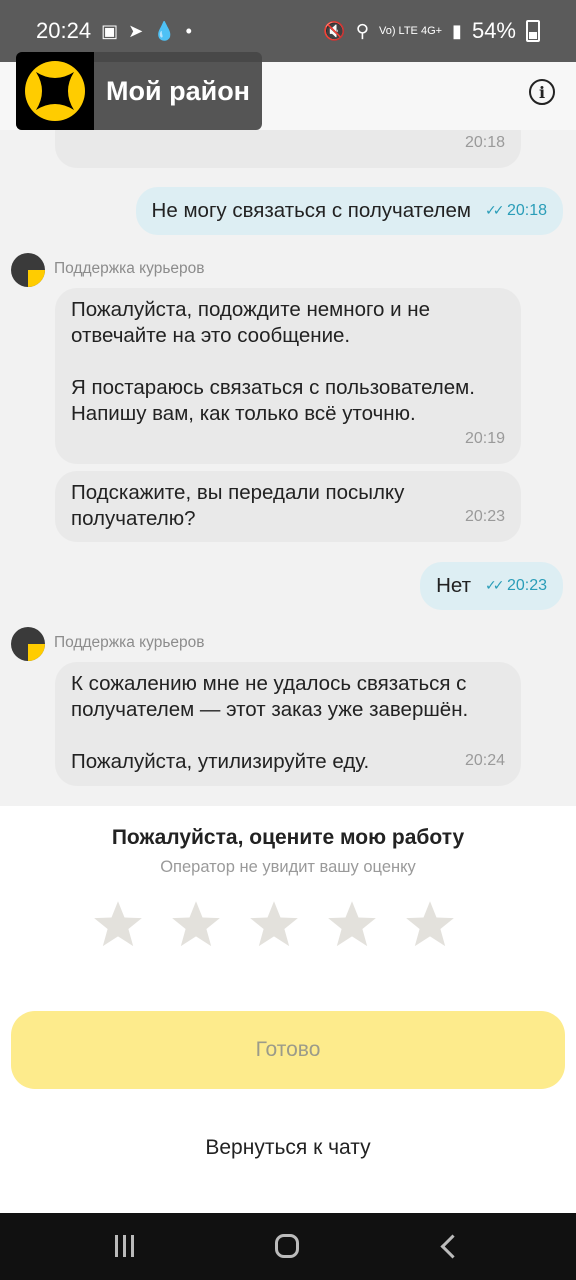 The height and width of the screenshot is (1280, 576). I want to click on system-nav-bar, so click(288, 1246).